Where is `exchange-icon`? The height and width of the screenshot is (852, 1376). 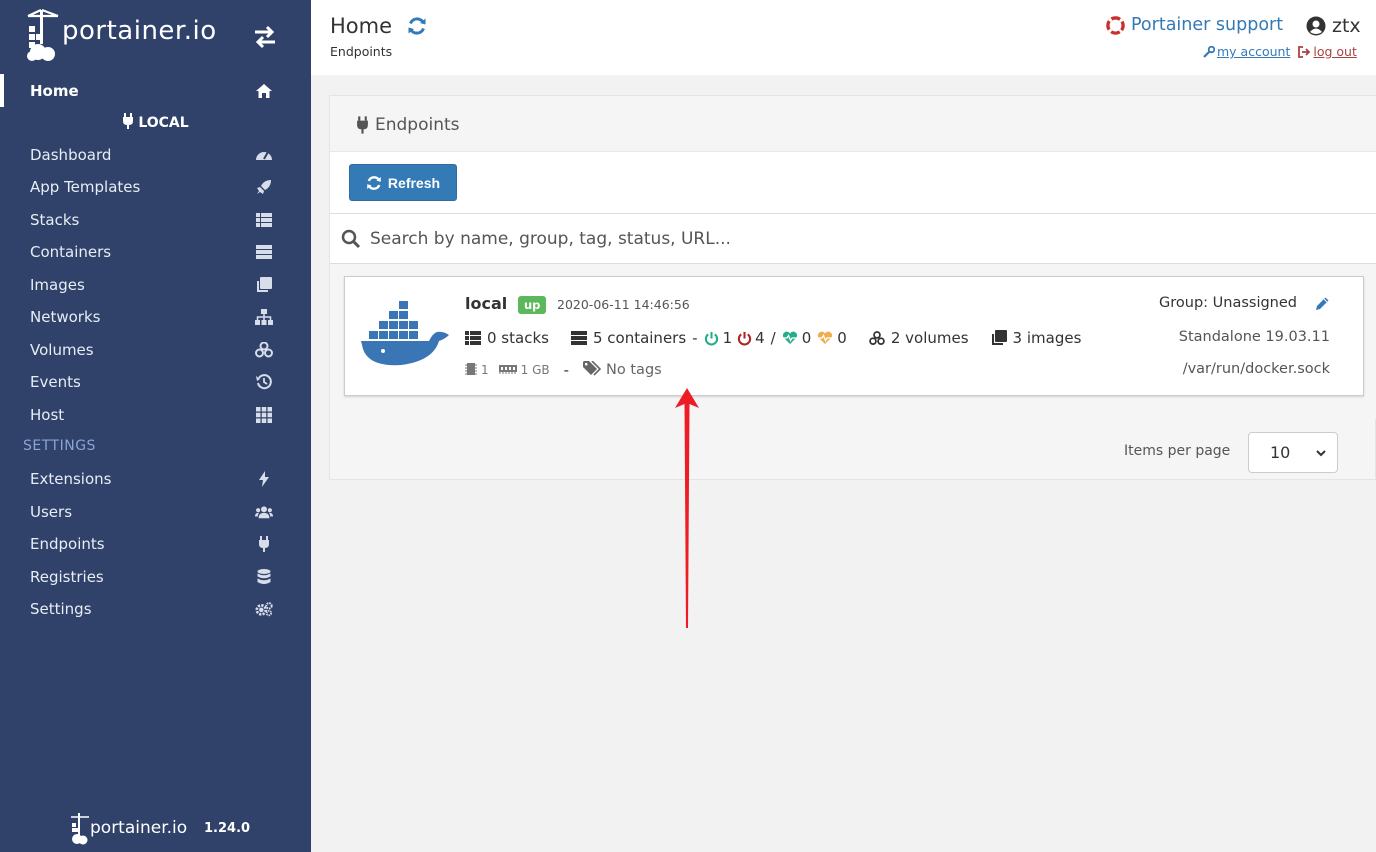
exchange-icon is located at coordinates (265, 37).